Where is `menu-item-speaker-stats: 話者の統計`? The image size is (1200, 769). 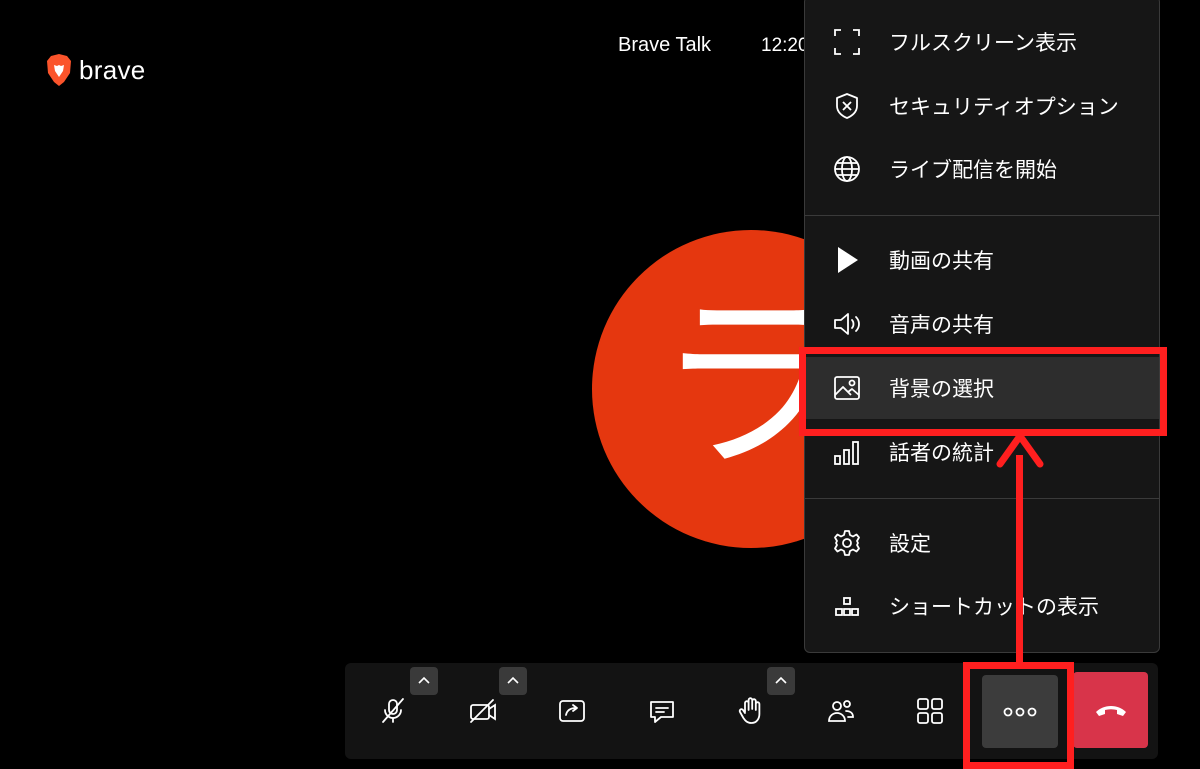
menu-item-speaker-stats: 話者の統計 is located at coordinates (982, 452).